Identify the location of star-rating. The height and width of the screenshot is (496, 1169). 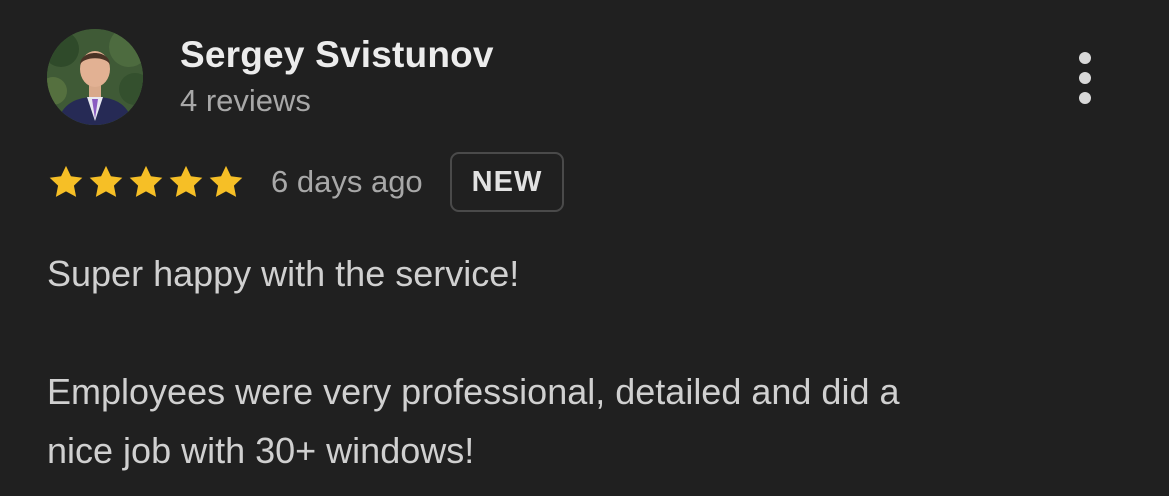
(146, 182).